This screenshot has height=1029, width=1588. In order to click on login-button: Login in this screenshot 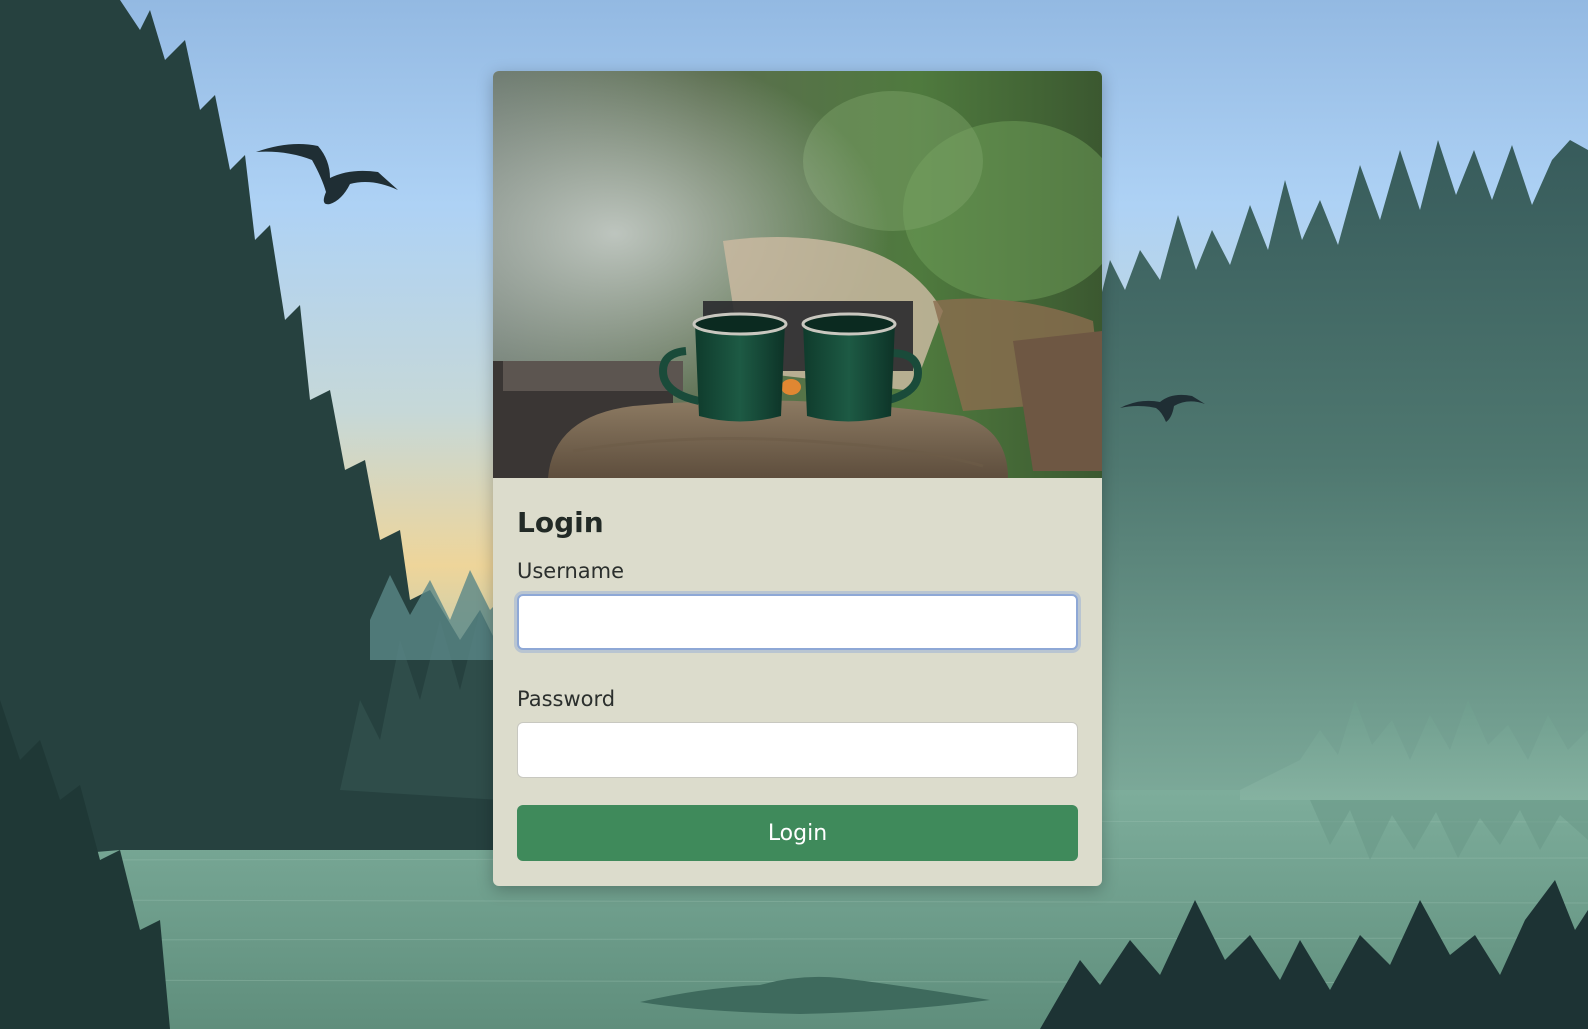, I will do `click(797, 833)`.